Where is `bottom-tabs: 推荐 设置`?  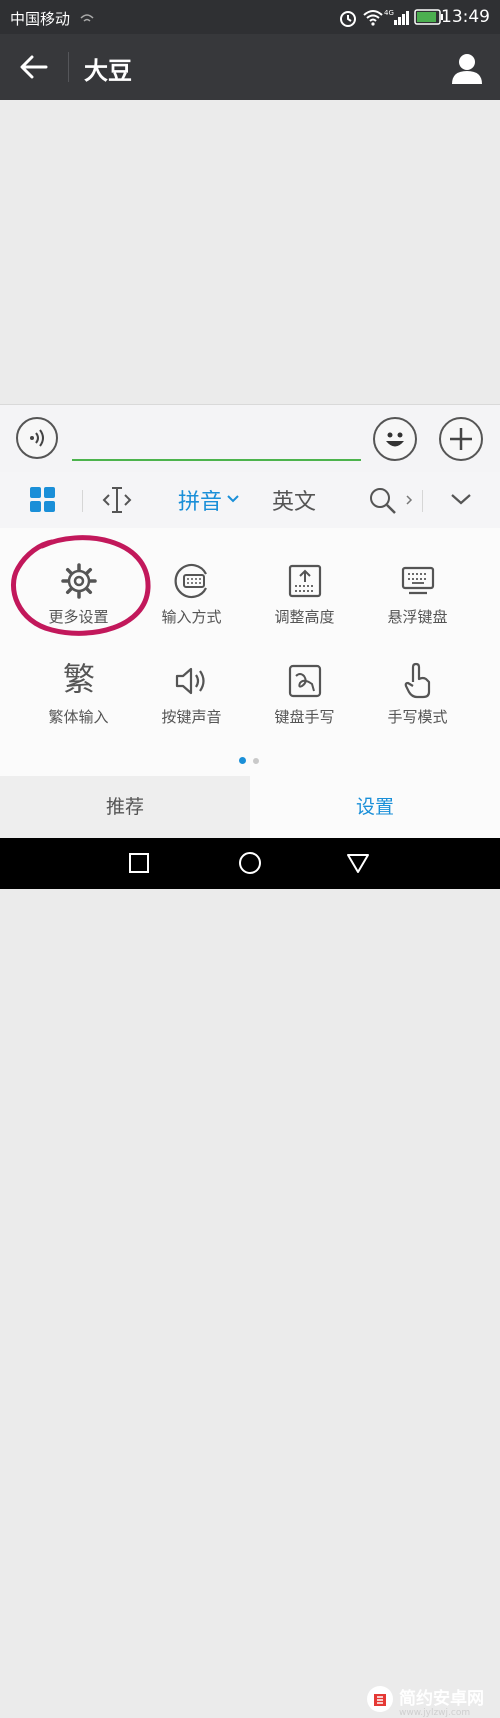 bottom-tabs: 推荐 设置 is located at coordinates (250, 807).